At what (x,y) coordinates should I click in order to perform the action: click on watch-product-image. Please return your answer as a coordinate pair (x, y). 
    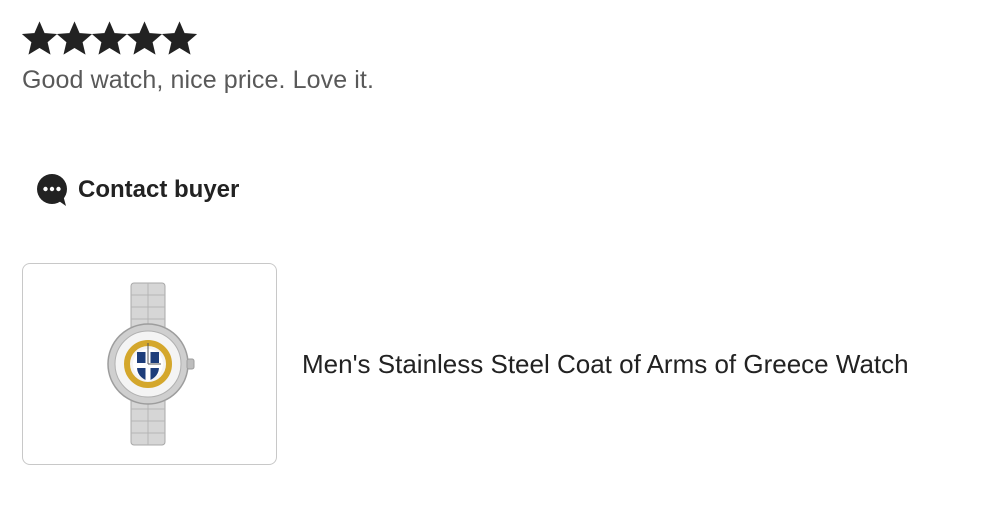
    Looking at the image, I should click on (150, 364).